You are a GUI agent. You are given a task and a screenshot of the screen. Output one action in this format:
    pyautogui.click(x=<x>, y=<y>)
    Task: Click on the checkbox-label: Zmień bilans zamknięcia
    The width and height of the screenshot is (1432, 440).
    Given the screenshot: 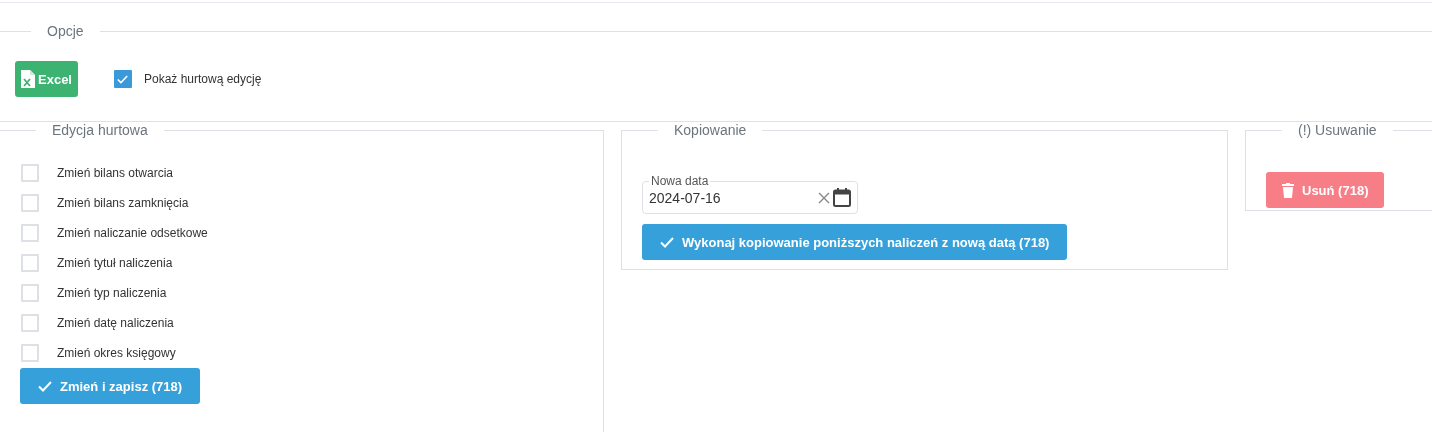 What is the action you would take?
    pyautogui.click(x=123, y=203)
    